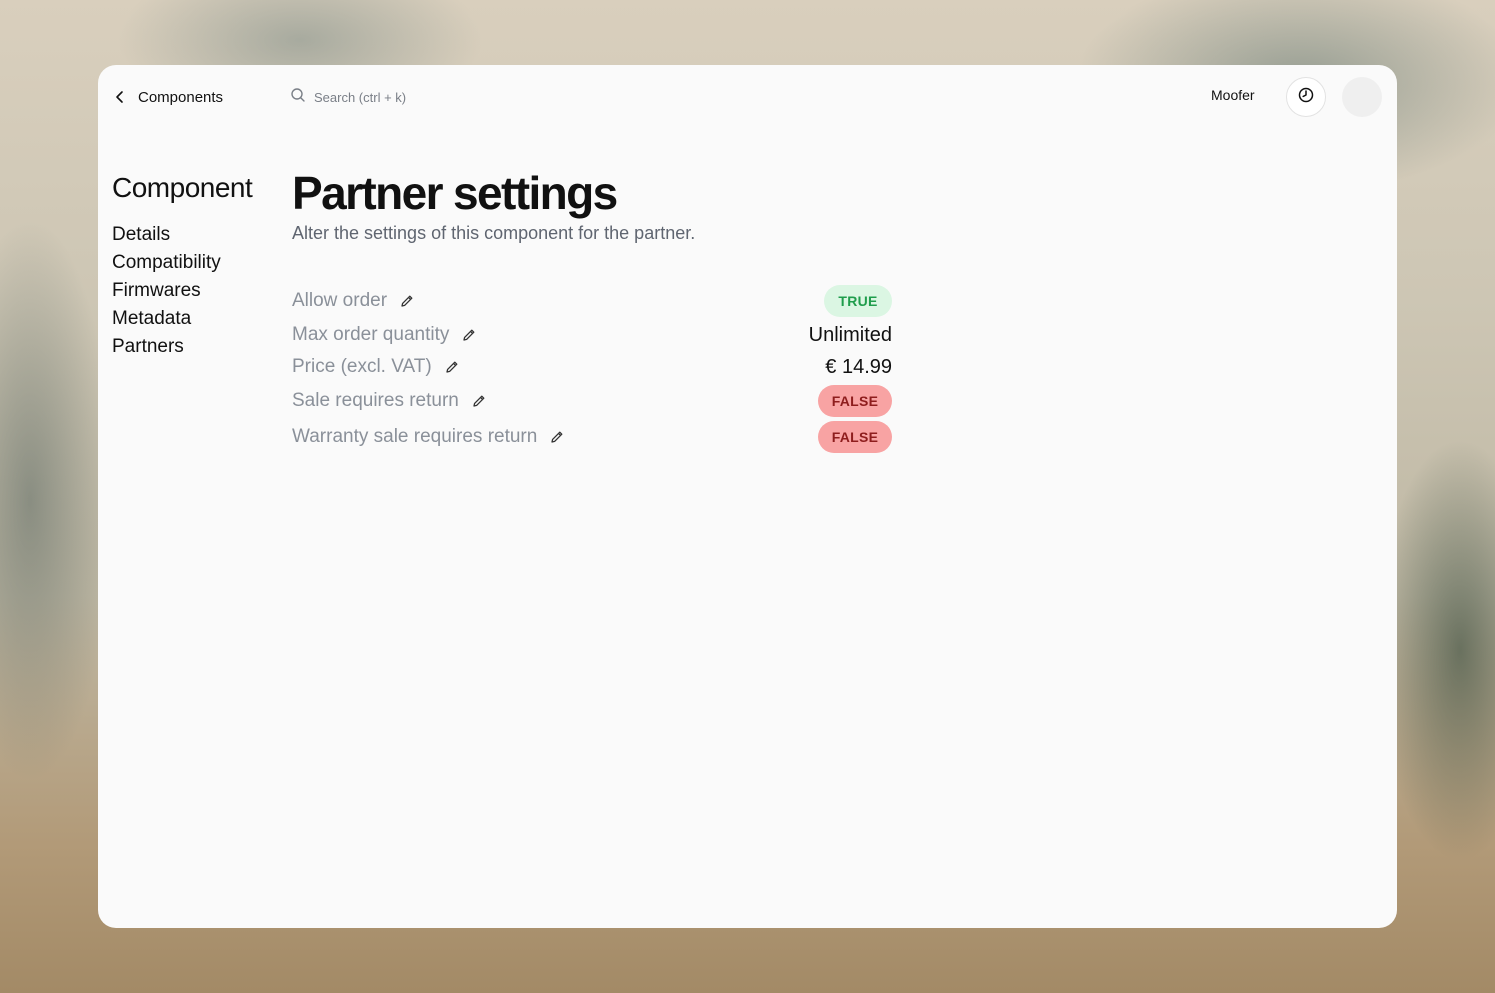  Describe the element at coordinates (858, 366) in the screenshot. I see `setting-value: € 14.99` at that location.